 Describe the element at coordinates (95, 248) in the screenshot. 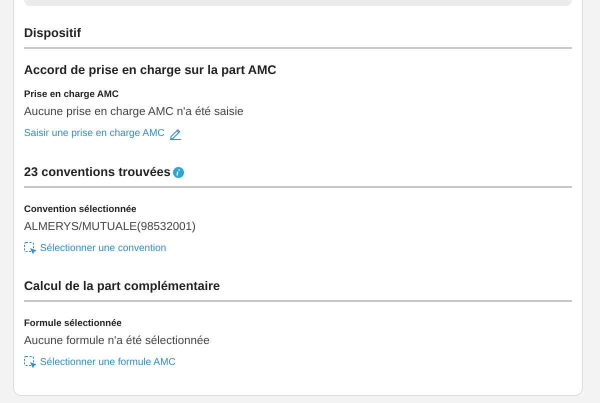

I see `action-link: Sélectionner une convention` at that location.